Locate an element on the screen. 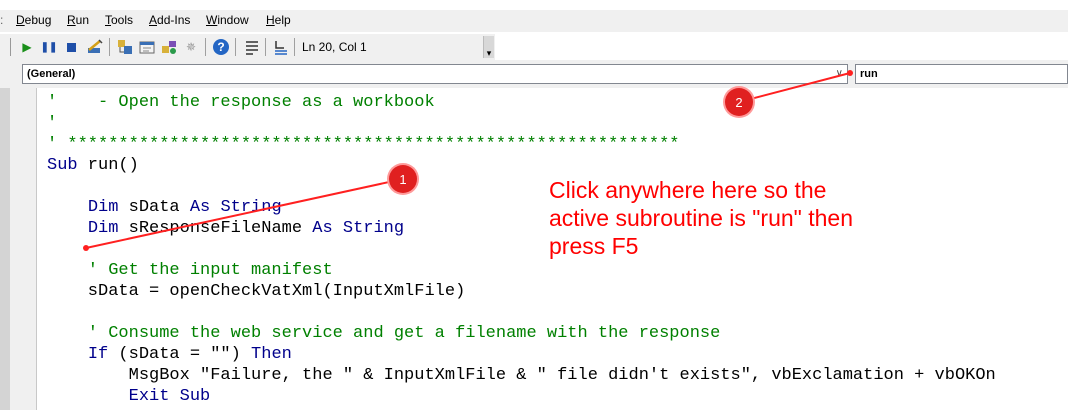  combo-bar: (General) ∨ run is located at coordinates (534, 74).